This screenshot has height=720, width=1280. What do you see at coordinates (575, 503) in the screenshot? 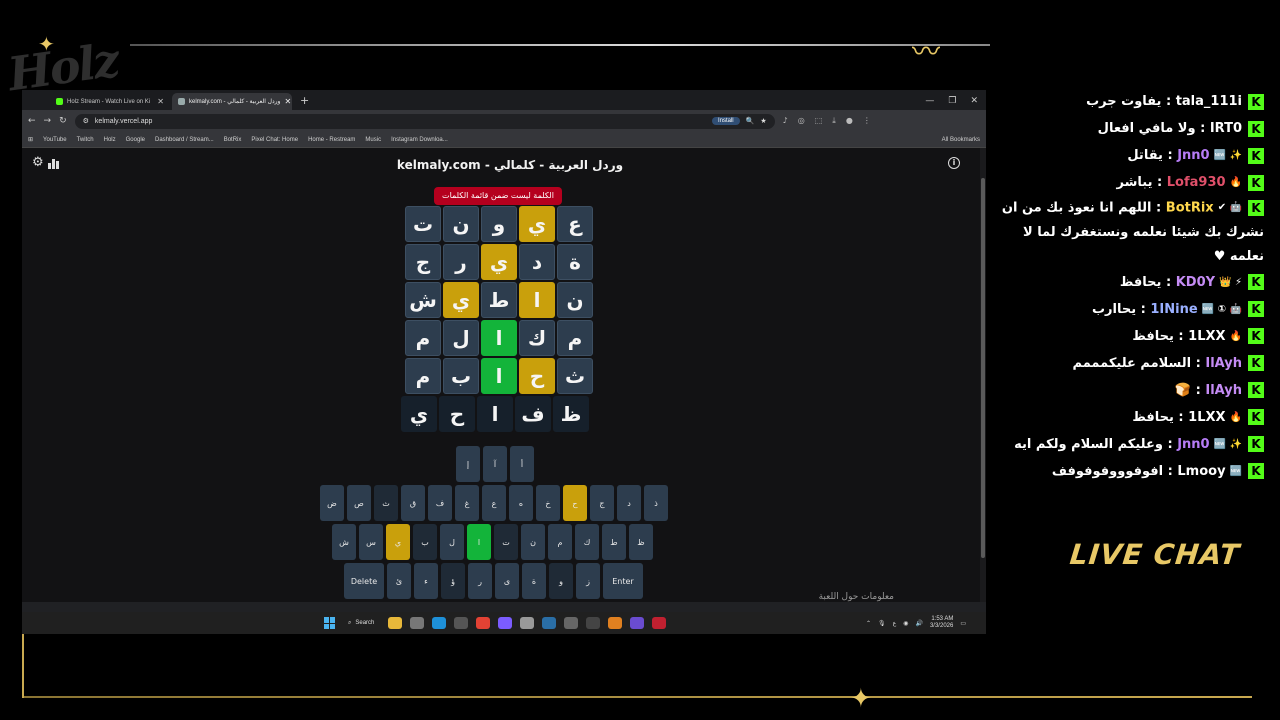
I see `key-letter: ح` at bounding box center [575, 503].